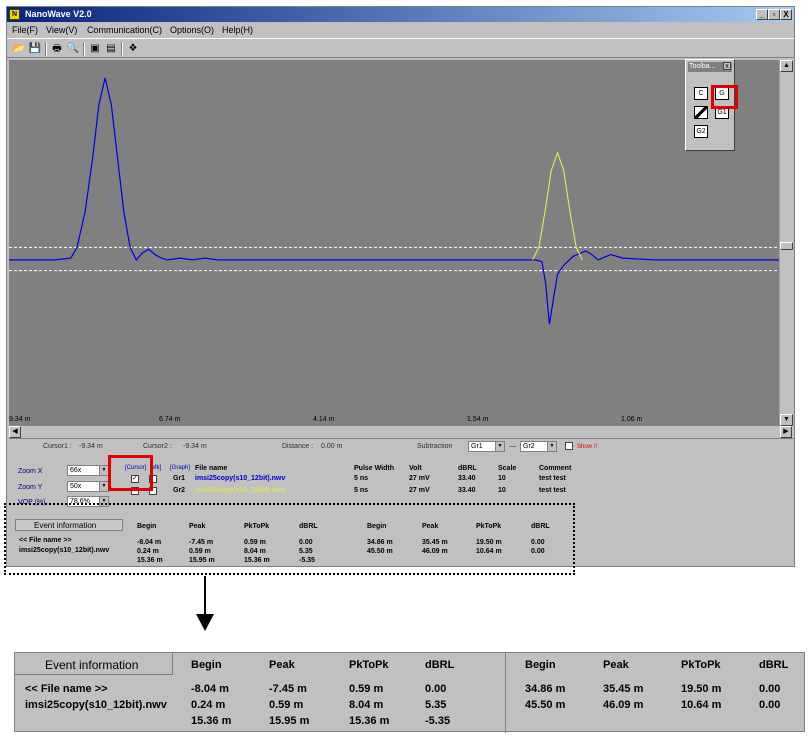 This screenshot has height=736, width=809. Describe the element at coordinates (374, 468) in the screenshot. I see `pulse-width-header: Pulse Width` at that location.